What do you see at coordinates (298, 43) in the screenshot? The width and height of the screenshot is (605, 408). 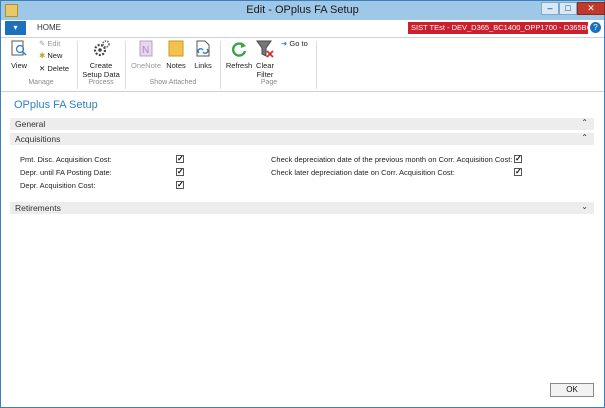 I see `goto-label: Go to` at bounding box center [298, 43].